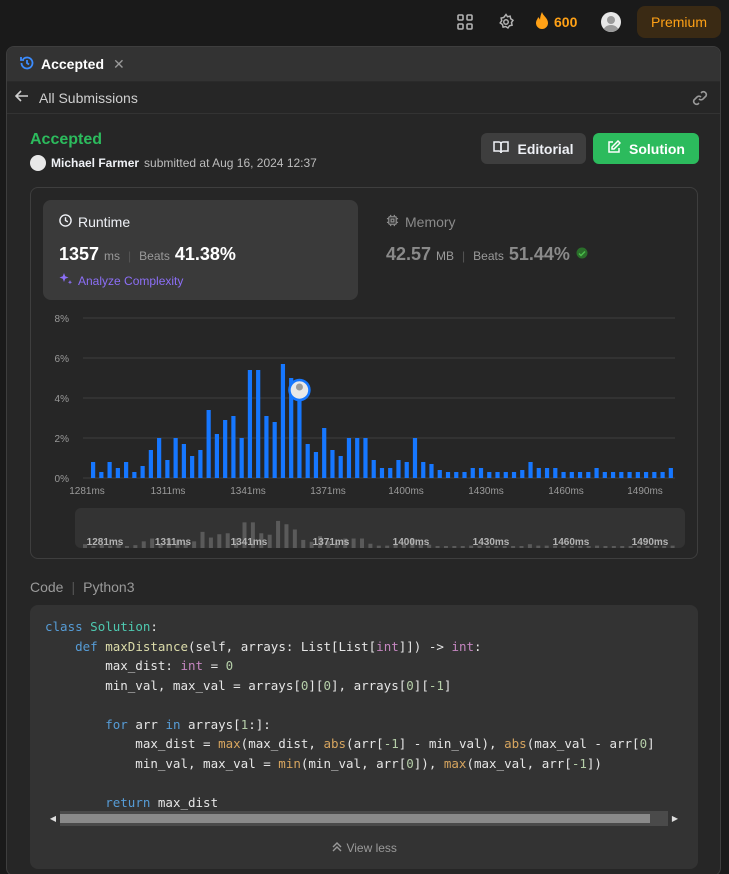  What do you see at coordinates (679, 22) in the screenshot?
I see `premium-button: Premium` at bounding box center [679, 22].